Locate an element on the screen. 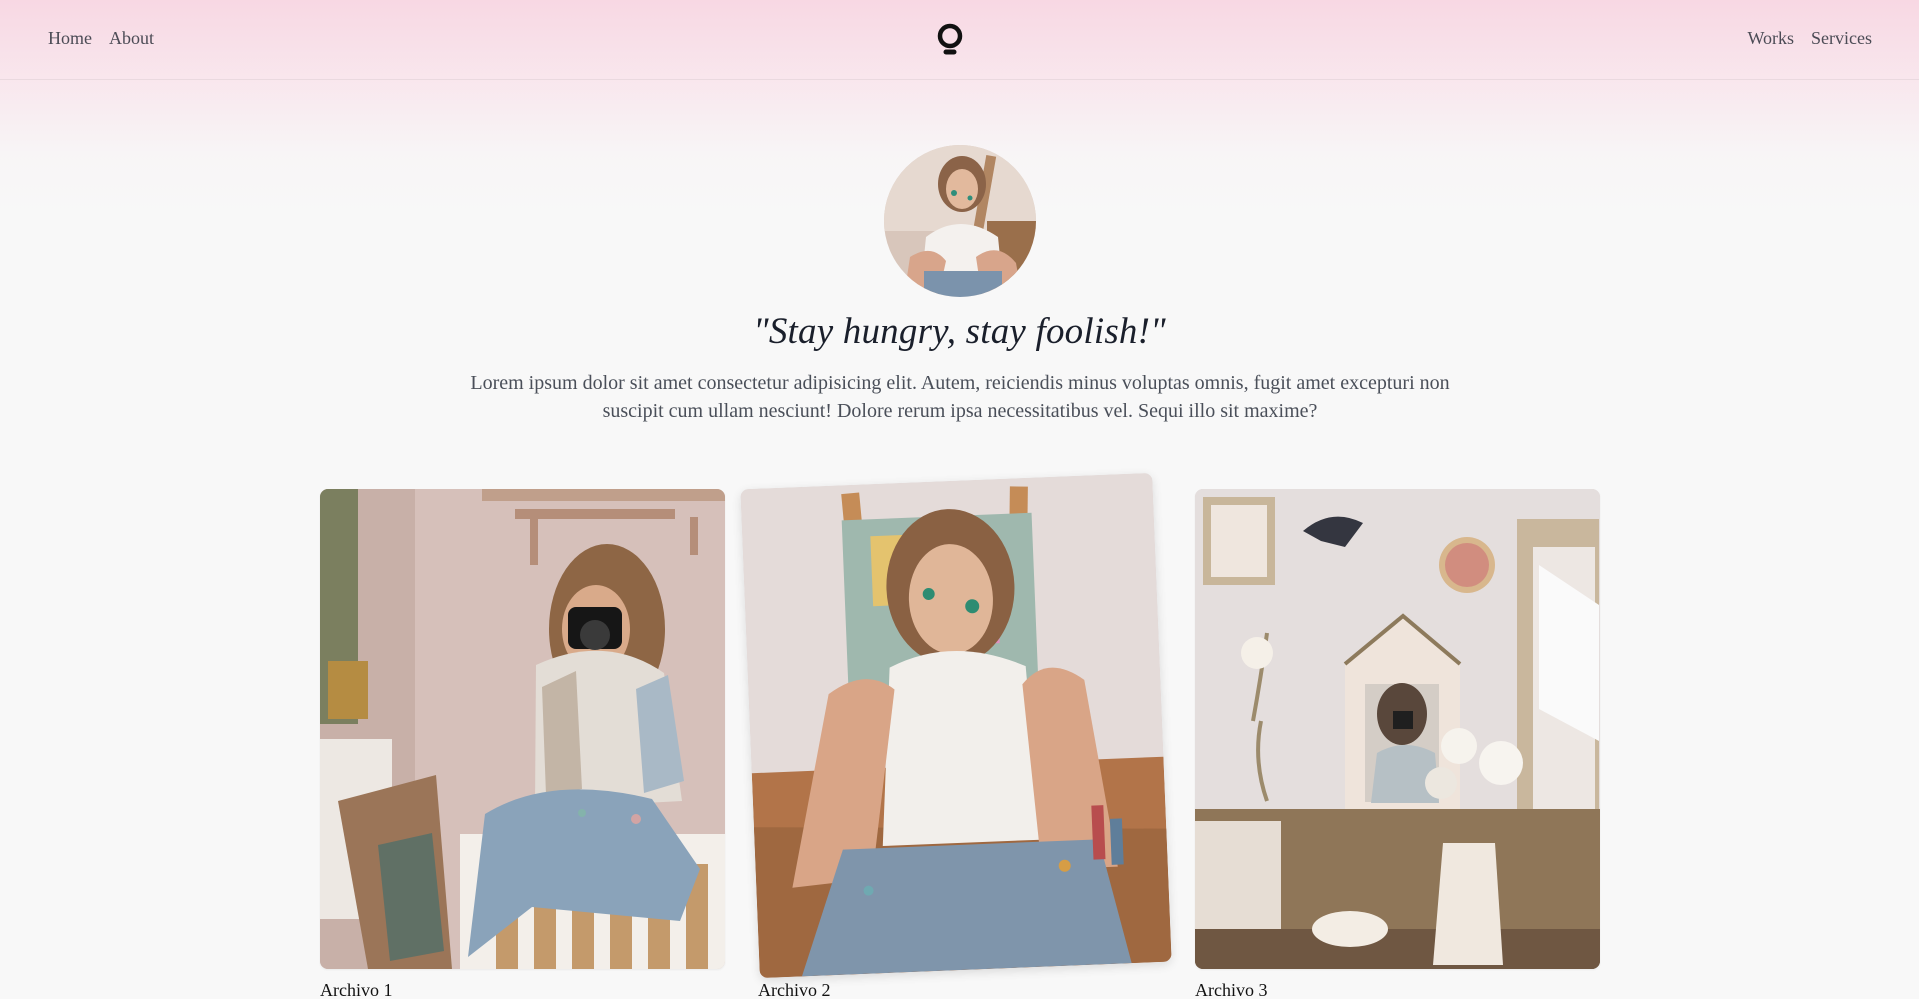 The height and width of the screenshot is (999, 1919). nav-works-link: Works is located at coordinates (1770, 38).